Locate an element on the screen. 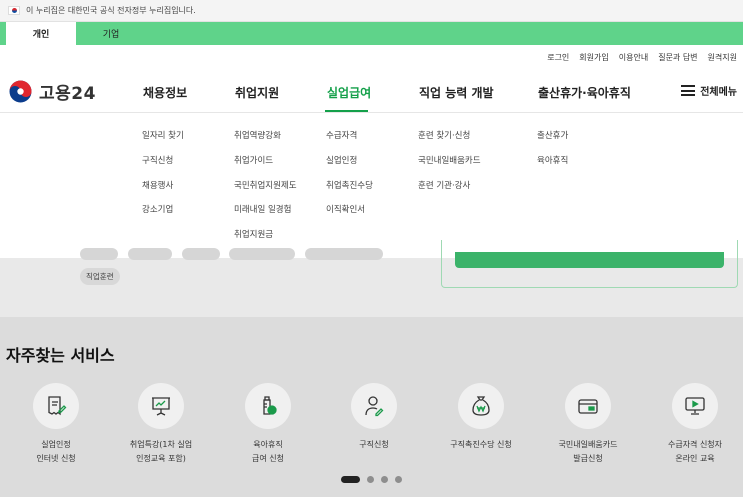 This screenshot has width=743, height=497. submenu-item: 취업지원금 is located at coordinates (253, 234).